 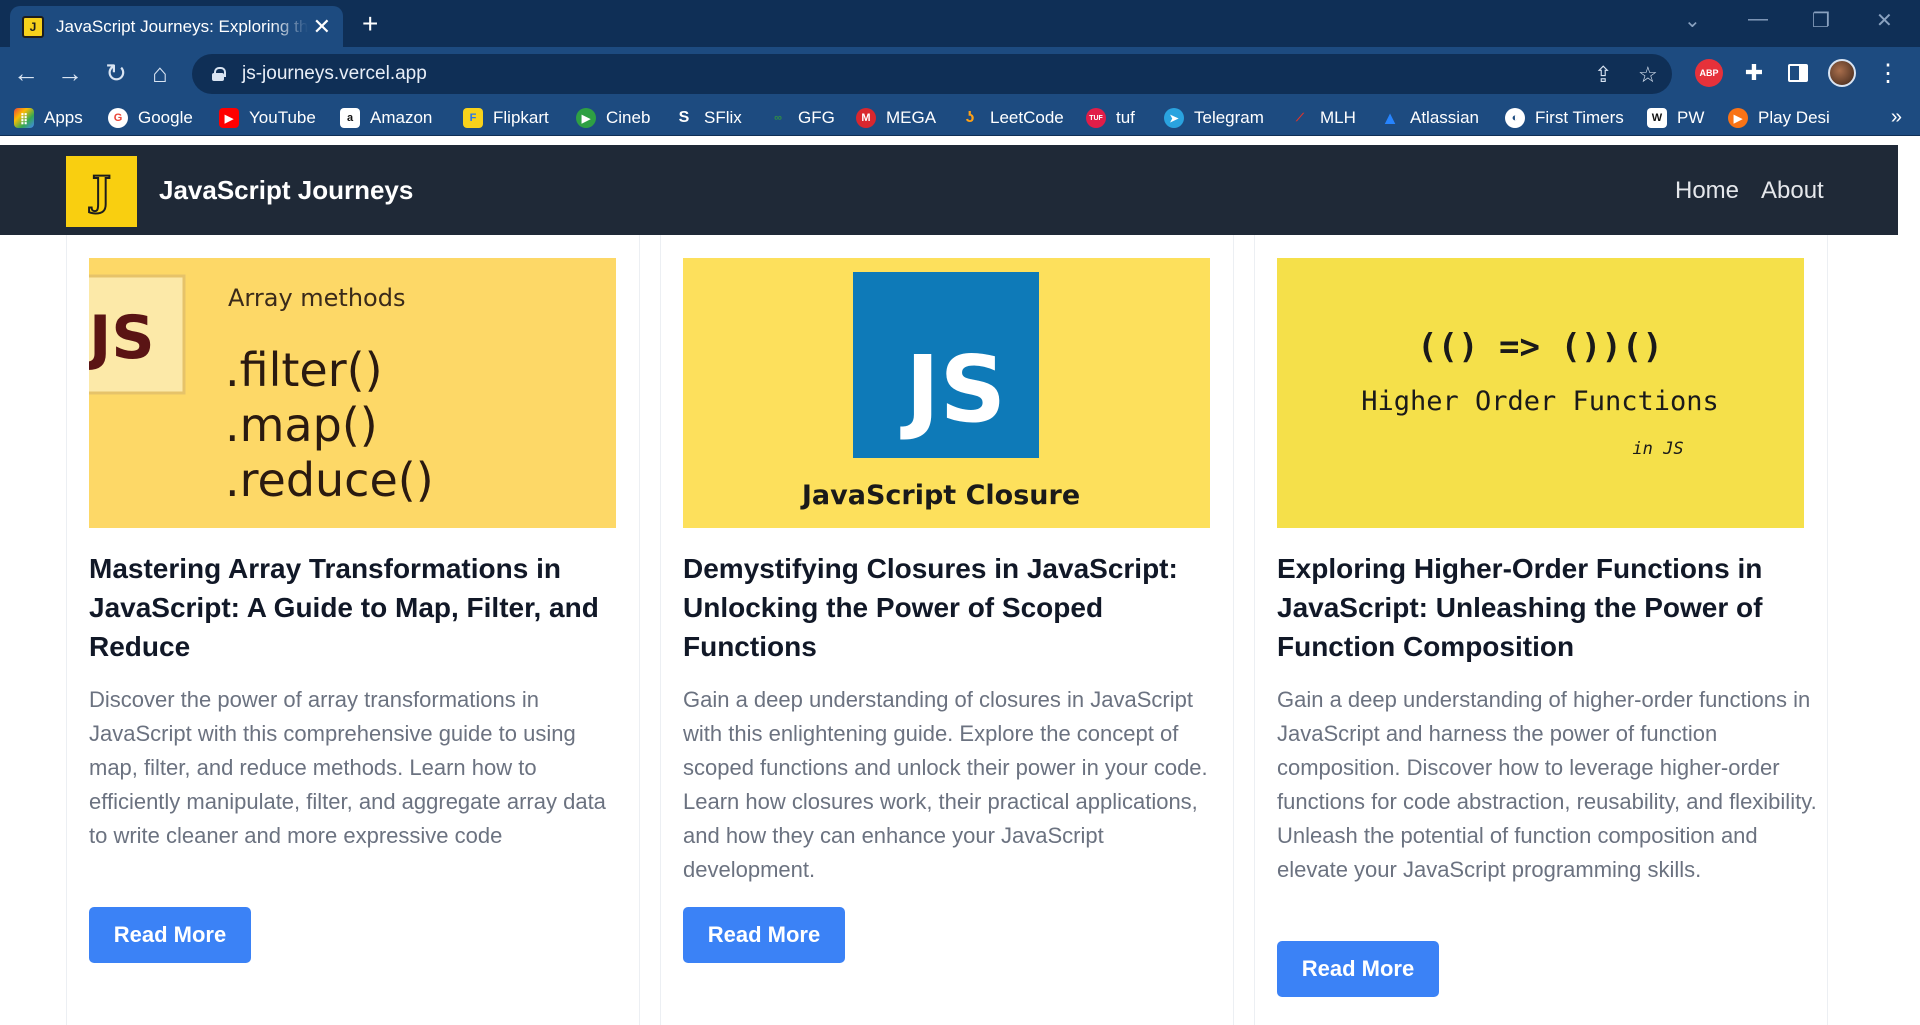 What do you see at coordinates (122, 338) in the screenshot?
I see `js-badge: JS` at bounding box center [122, 338].